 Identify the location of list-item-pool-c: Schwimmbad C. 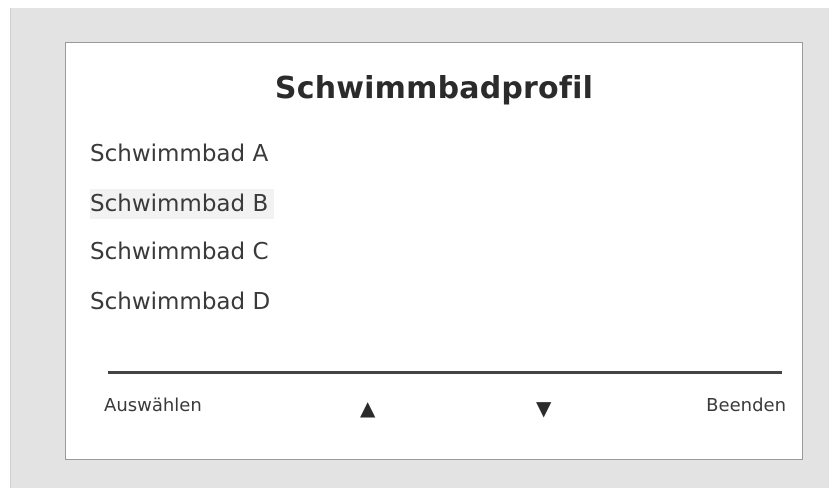
(179, 252).